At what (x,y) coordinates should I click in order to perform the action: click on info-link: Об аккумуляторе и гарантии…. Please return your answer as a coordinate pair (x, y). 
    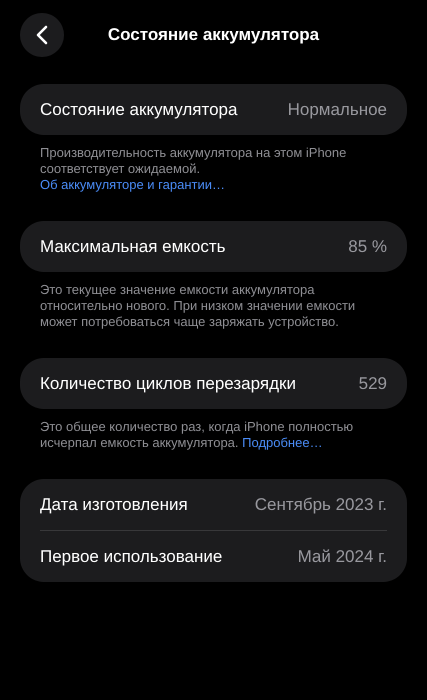
    Looking at the image, I should click on (132, 184).